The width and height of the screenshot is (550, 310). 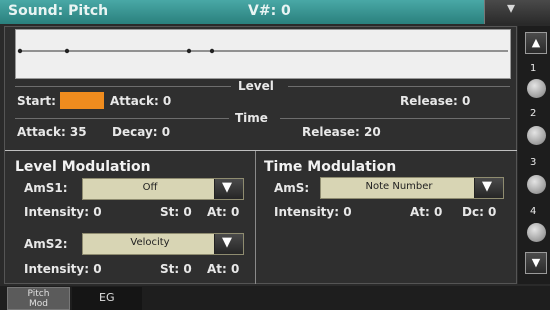 What do you see at coordinates (533, 68) in the screenshot?
I see `knob-label-1: 1` at bounding box center [533, 68].